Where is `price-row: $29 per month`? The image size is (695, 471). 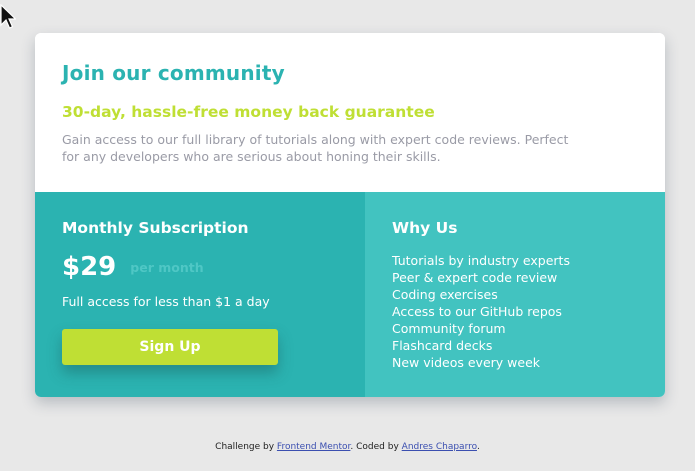 price-row: $29 per month is located at coordinates (133, 267).